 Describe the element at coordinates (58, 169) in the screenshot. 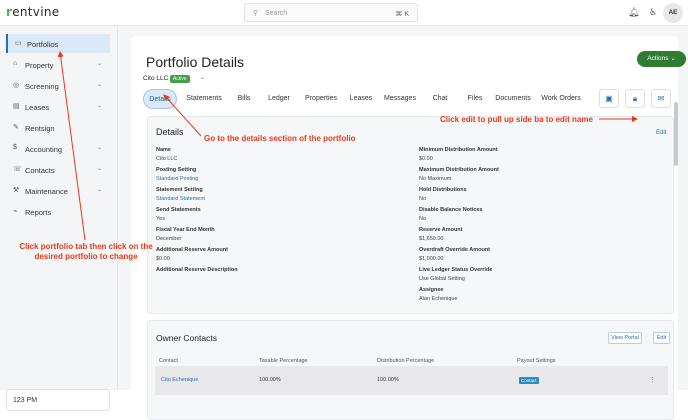

I see `sidebar-item-contacts: ☏ Contacts ⌄` at that location.